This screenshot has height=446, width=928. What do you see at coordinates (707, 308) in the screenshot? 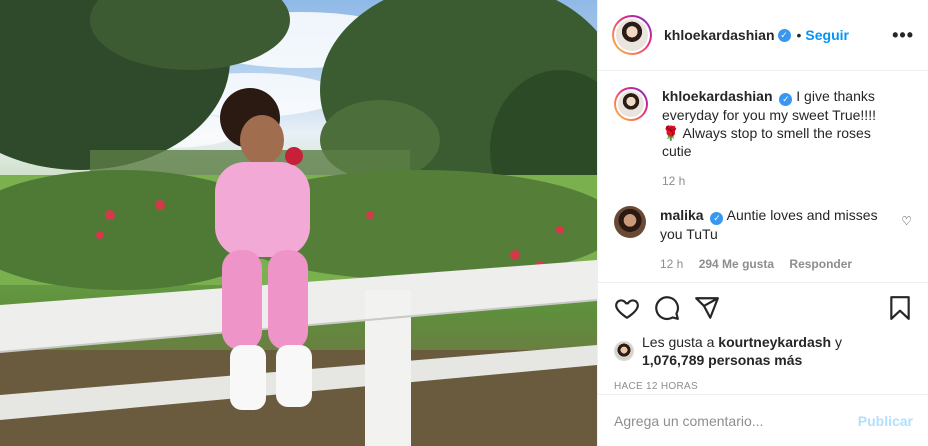
I see `share-send-icon` at bounding box center [707, 308].